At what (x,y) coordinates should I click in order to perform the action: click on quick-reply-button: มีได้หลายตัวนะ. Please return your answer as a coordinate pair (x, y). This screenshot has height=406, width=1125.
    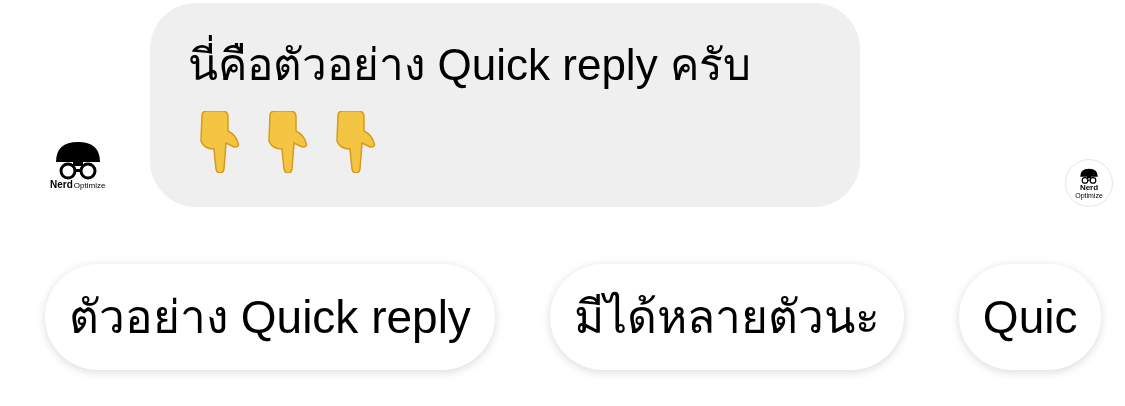
    Looking at the image, I should click on (726, 317).